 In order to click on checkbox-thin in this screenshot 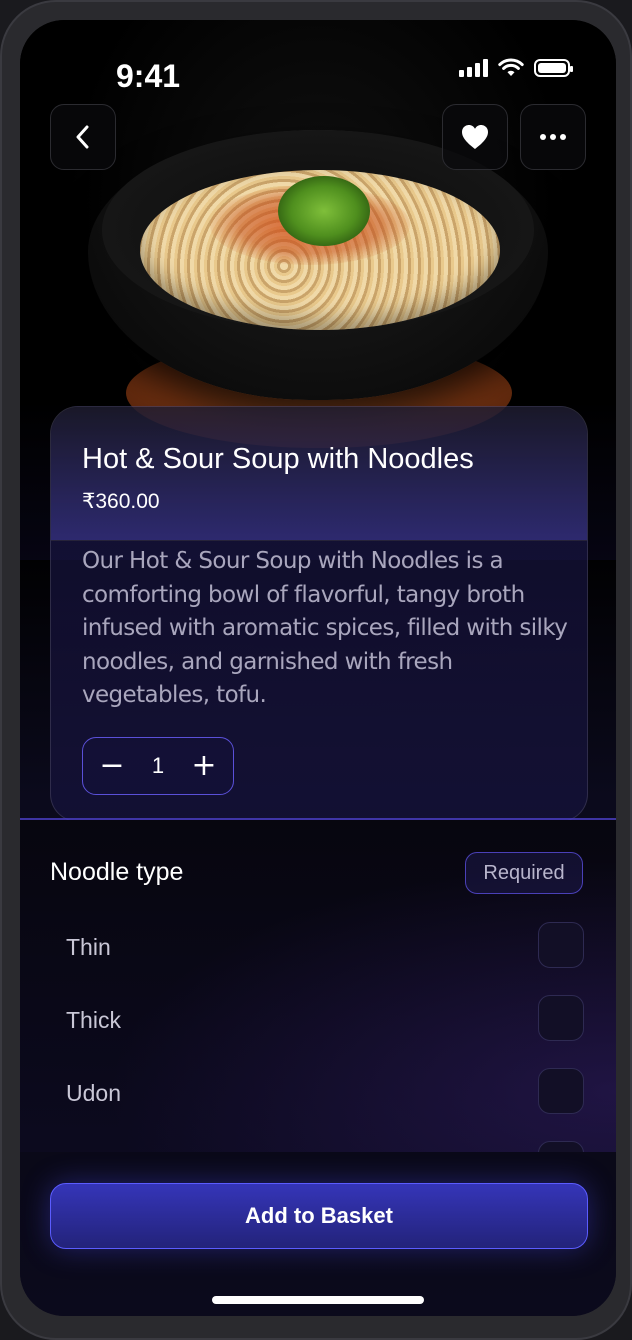, I will do `click(561, 945)`.